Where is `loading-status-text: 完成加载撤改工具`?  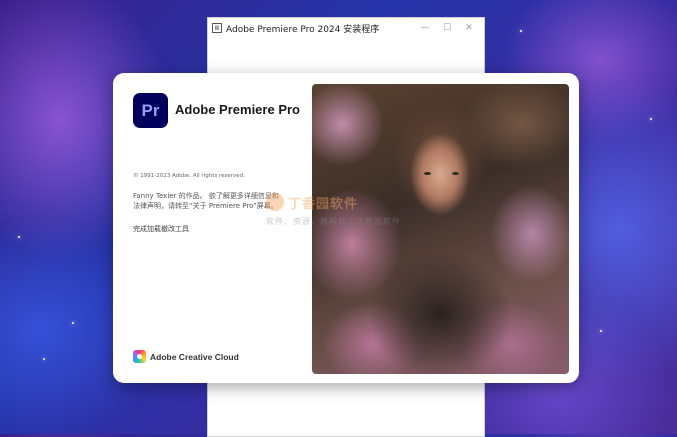
loading-status-text: 完成加载撤改工具 is located at coordinates (161, 229).